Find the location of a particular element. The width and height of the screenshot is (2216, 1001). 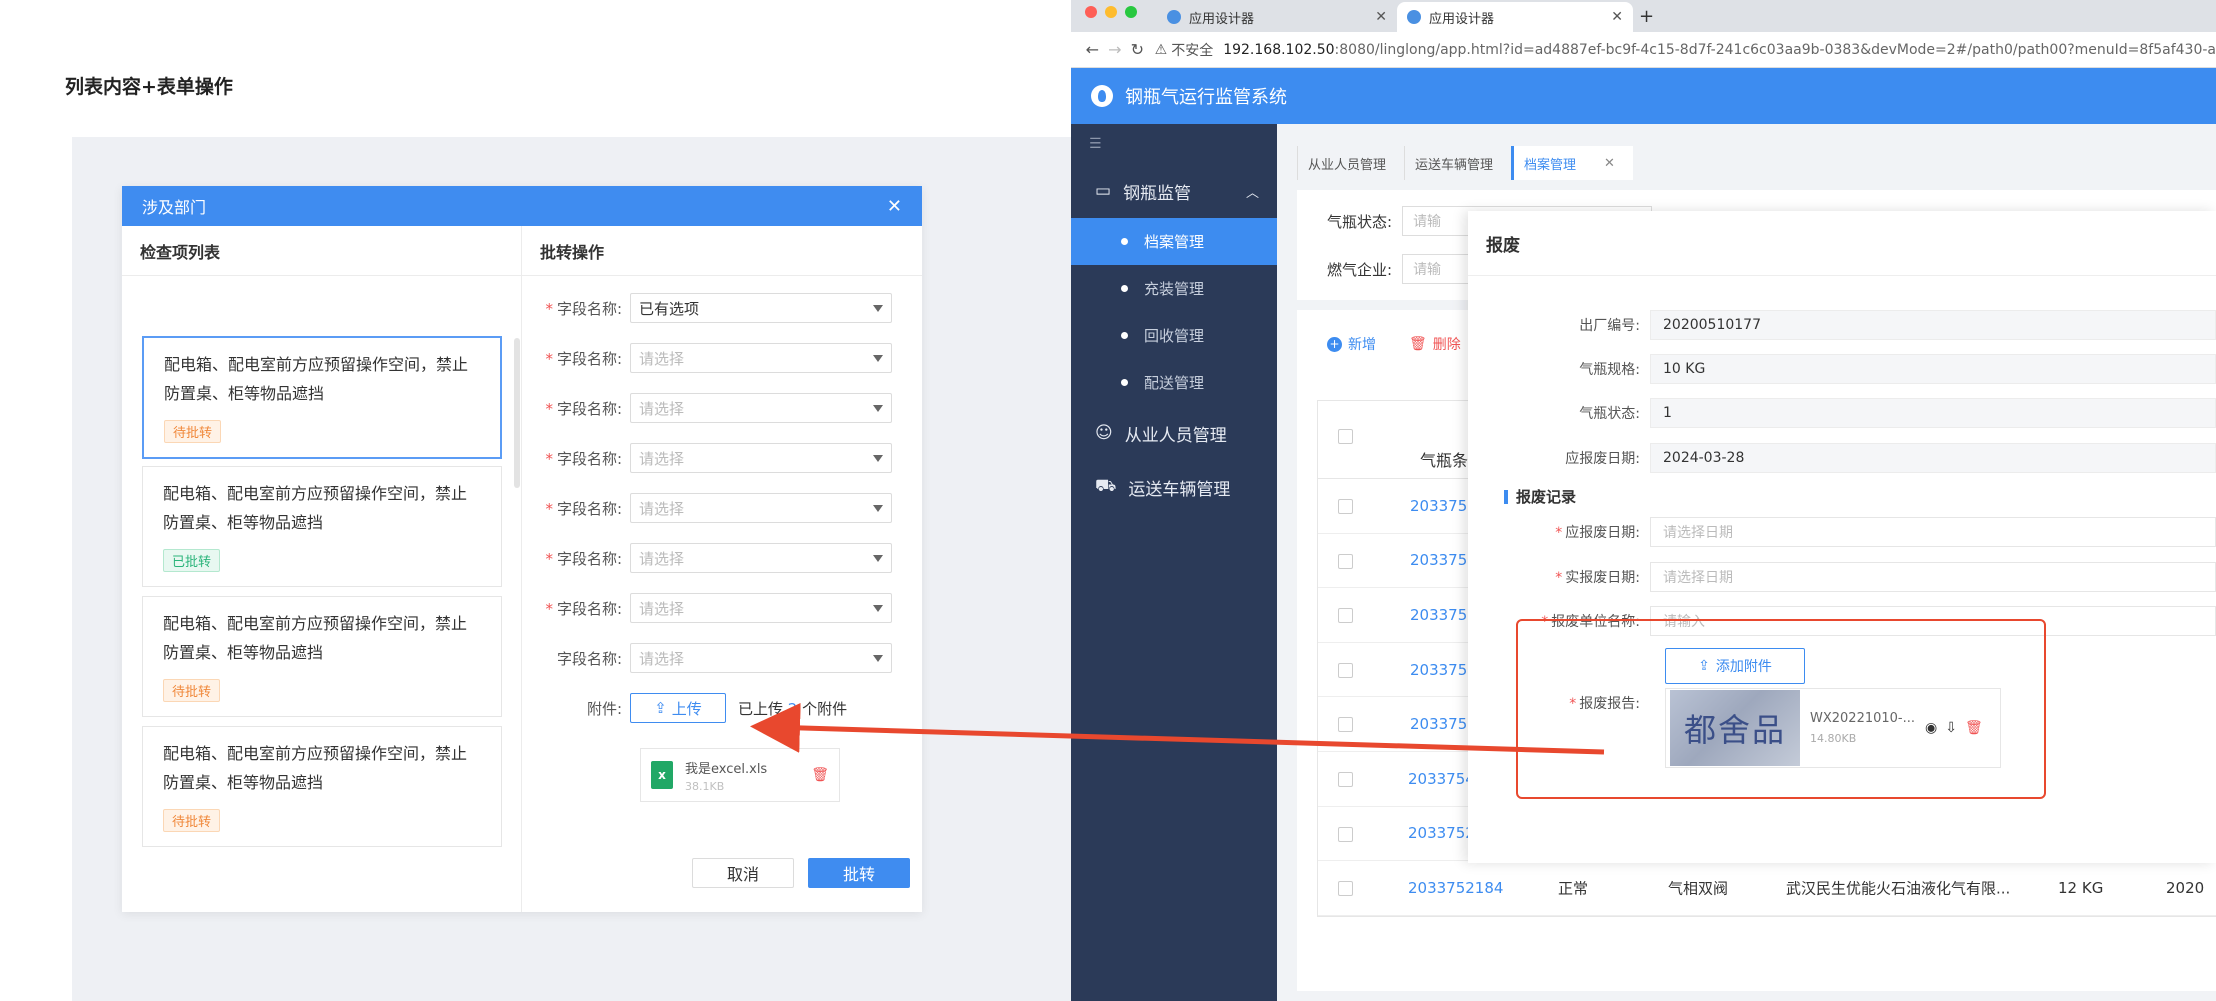

flame-logo-icon is located at coordinates (1102, 96).